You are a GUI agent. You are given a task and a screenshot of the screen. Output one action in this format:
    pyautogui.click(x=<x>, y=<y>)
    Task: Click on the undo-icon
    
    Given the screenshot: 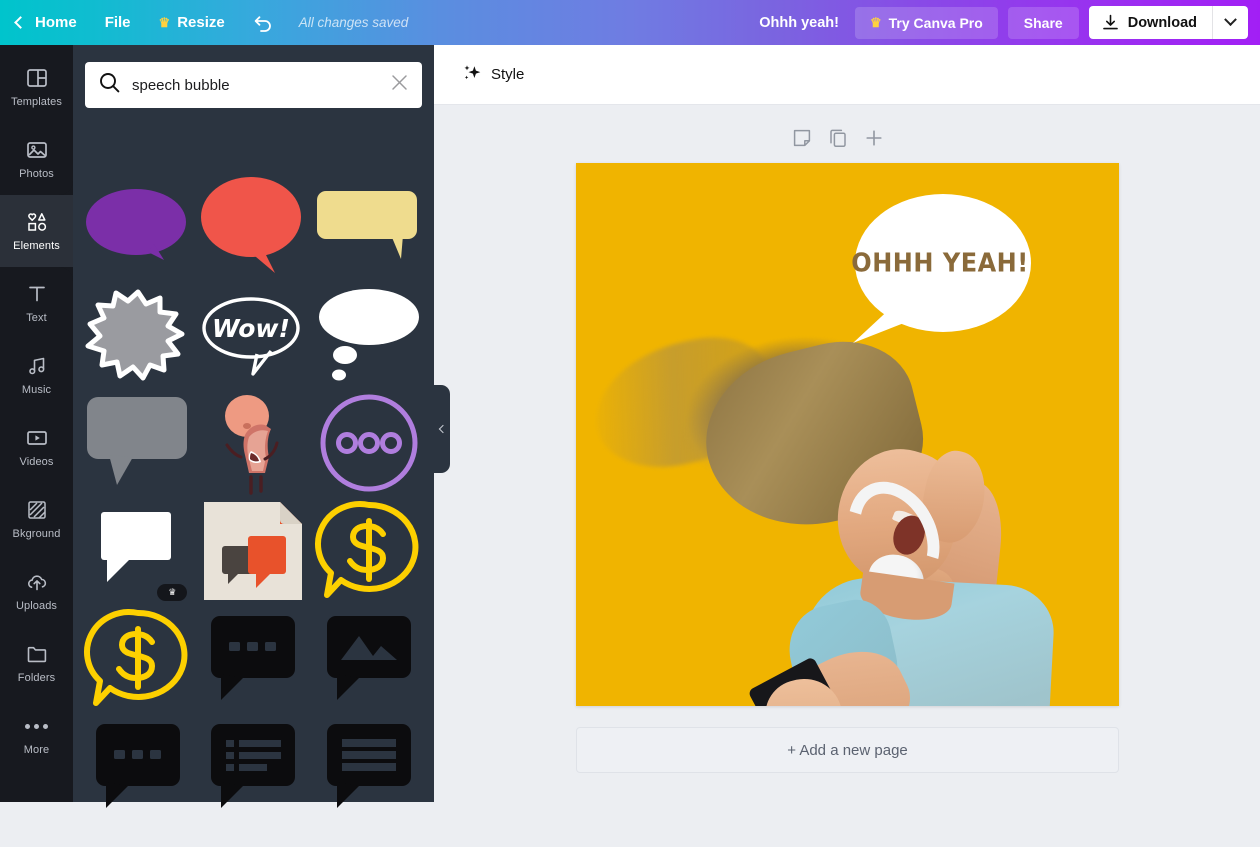 What is the action you would take?
    pyautogui.click(x=262, y=23)
    